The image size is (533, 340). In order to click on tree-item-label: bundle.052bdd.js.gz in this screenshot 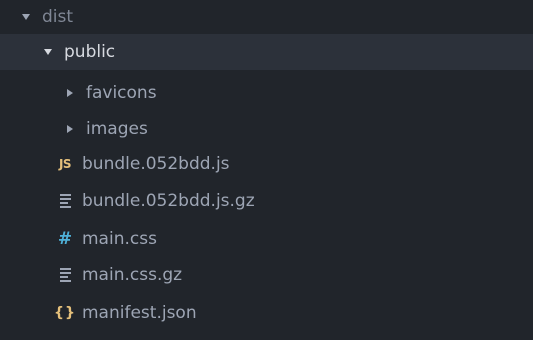, I will do `click(168, 200)`.